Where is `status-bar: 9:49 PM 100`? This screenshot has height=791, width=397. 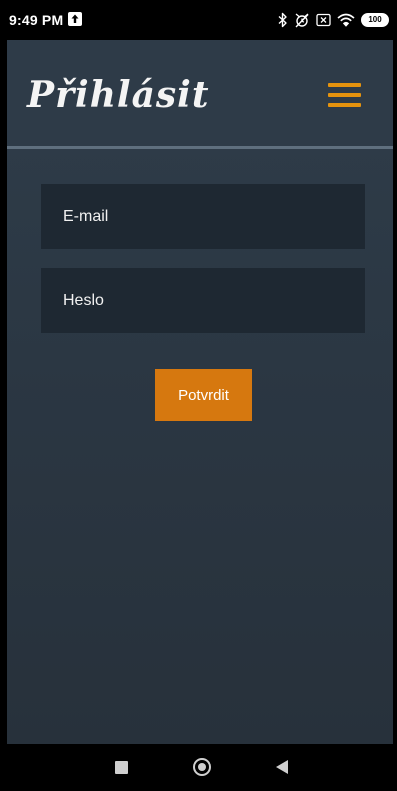 status-bar: 9:49 PM 100 is located at coordinates (198, 20).